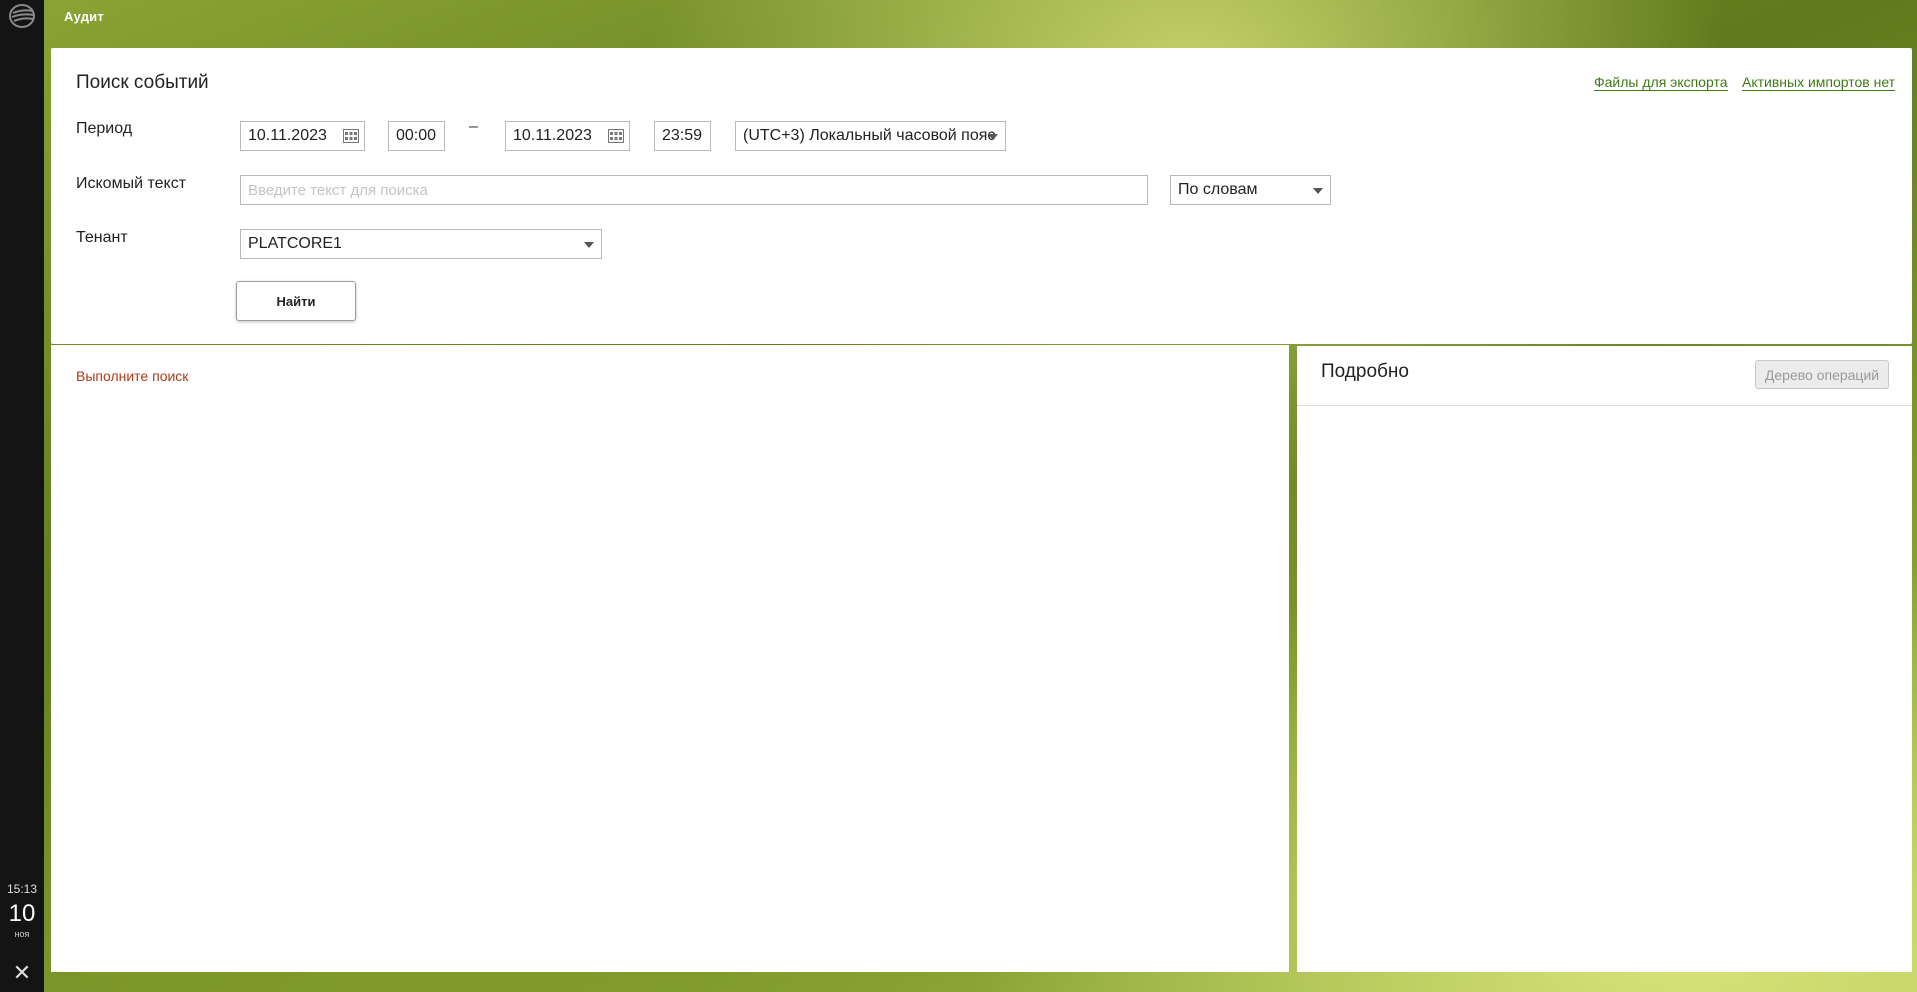  I want to click on period-label: Период, so click(104, 128).